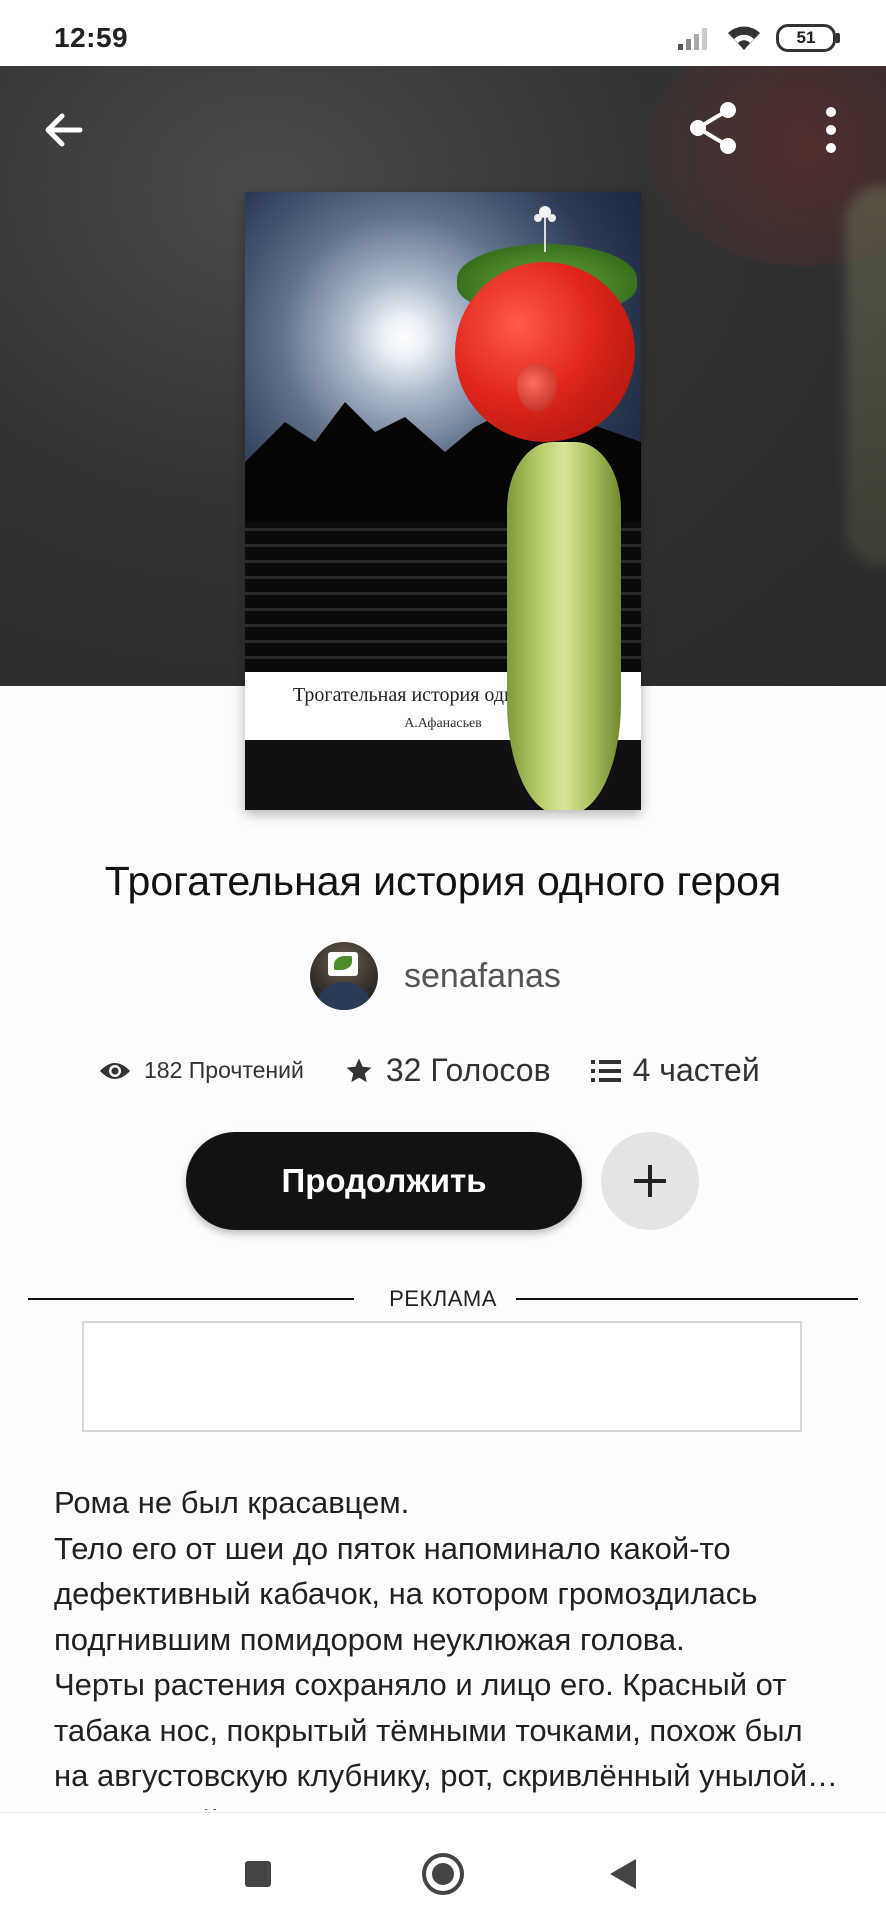 The width and height of the screenshot is (886, 1921). Describe the element at coordinates (696, 1070) in the screenshot. I see `parts-count: 4 частей` at that location.